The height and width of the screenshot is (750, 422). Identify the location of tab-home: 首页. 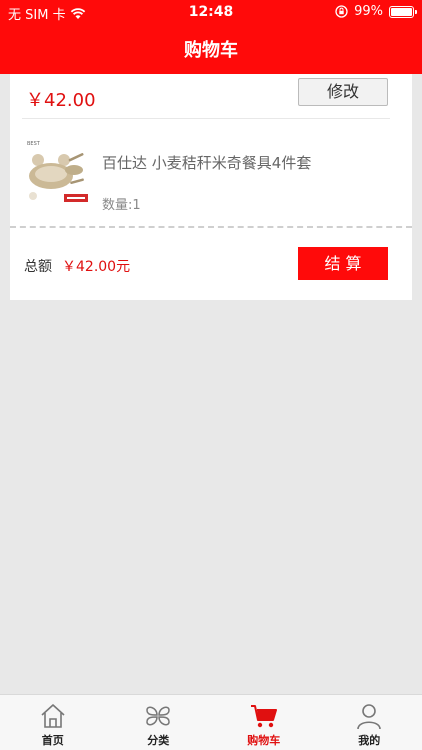
(53, 722).